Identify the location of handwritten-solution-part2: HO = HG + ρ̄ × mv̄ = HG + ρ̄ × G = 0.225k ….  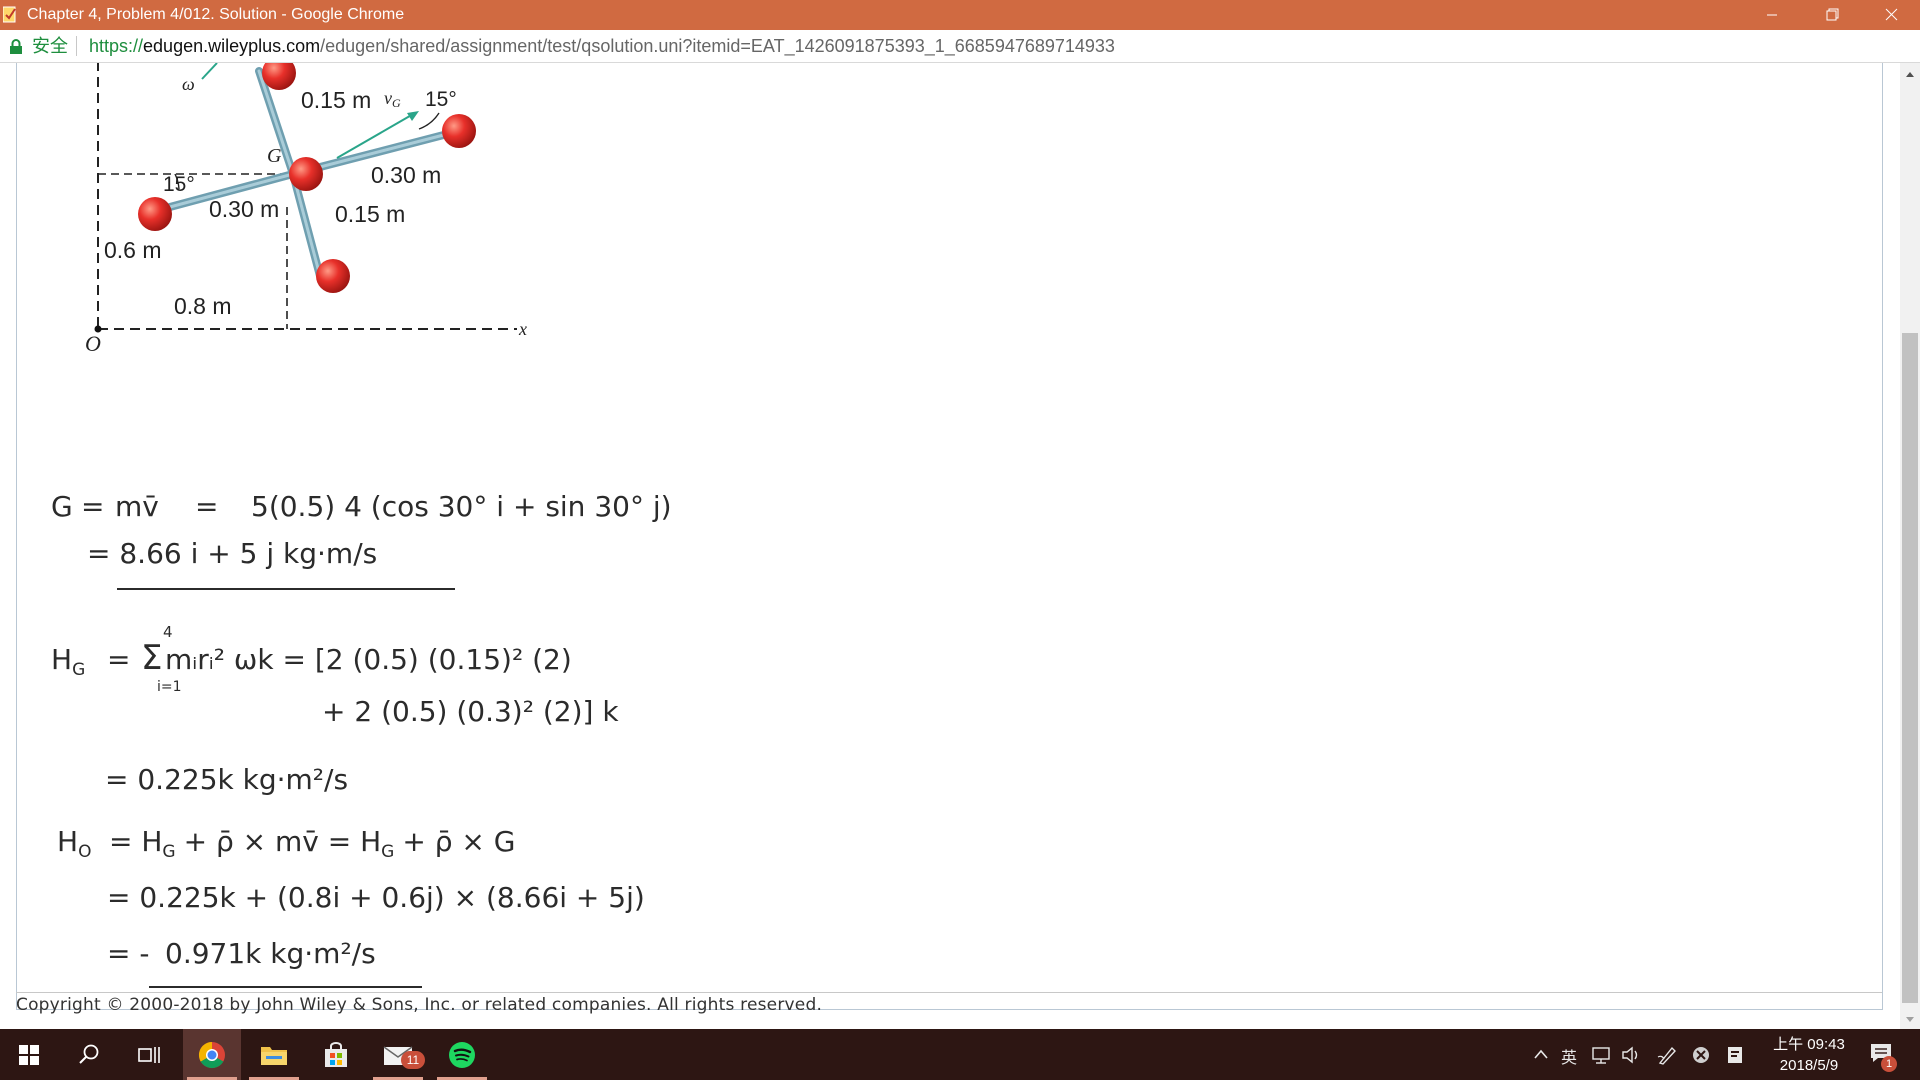
(351, 897).